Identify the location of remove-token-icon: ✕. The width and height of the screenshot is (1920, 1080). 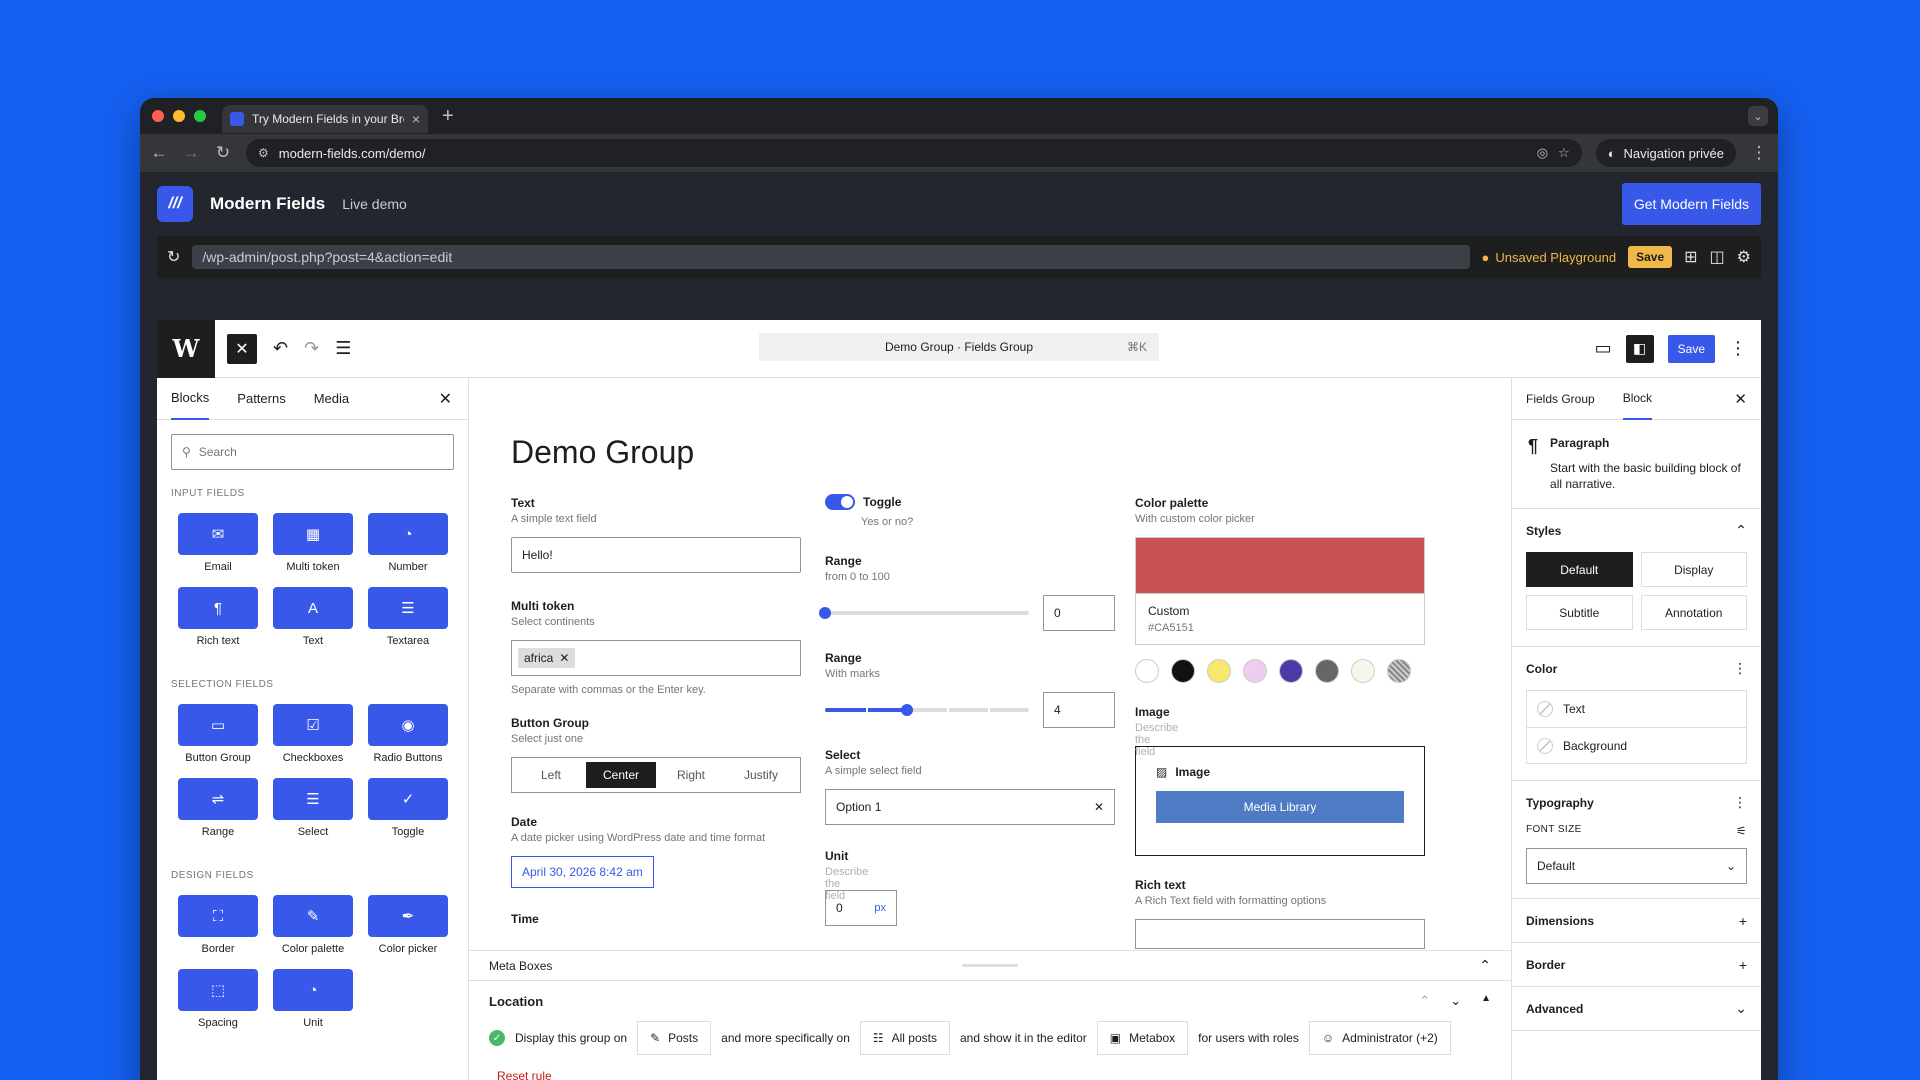
(564, 658).